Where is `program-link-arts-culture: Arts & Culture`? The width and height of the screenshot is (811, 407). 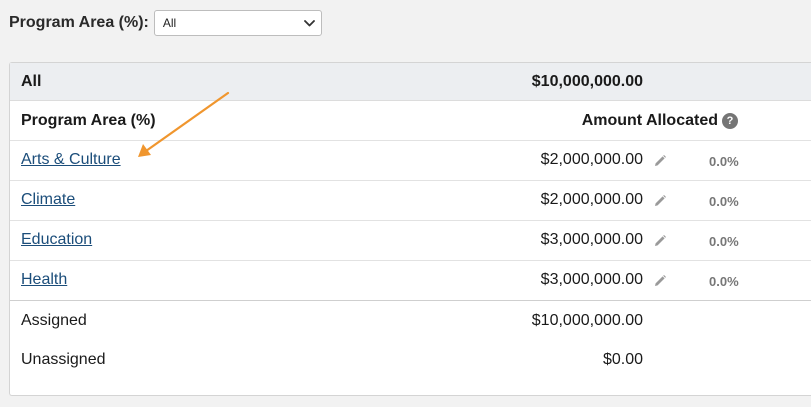 program-link-arts-culture: Arts & Culture is located at coordinates (71, 160).